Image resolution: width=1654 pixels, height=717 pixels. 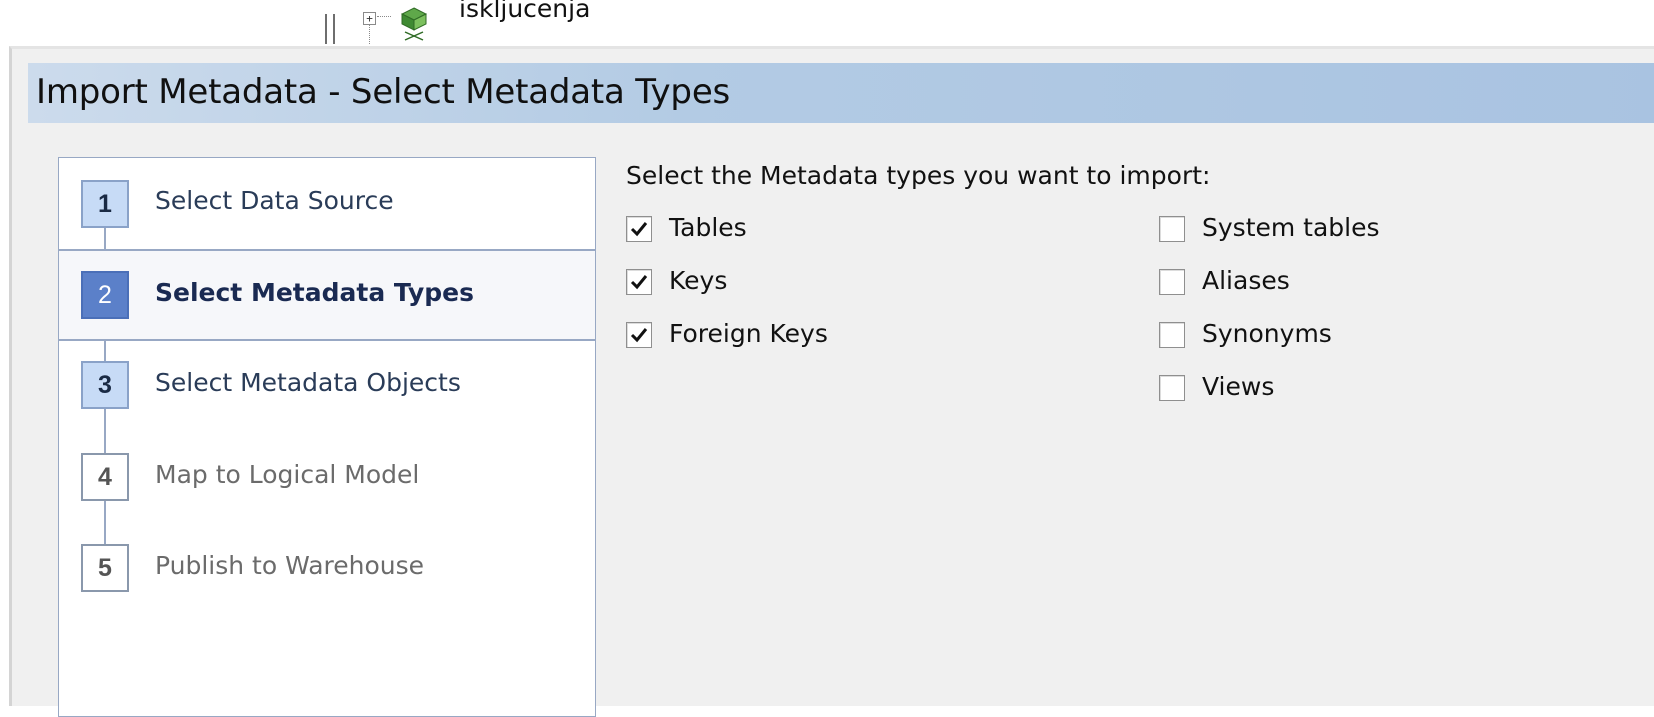 What do you see at coordinates (105, 385) in the screenshot?
I see `step-number-badge: 3` at bounding box center [105, 385].